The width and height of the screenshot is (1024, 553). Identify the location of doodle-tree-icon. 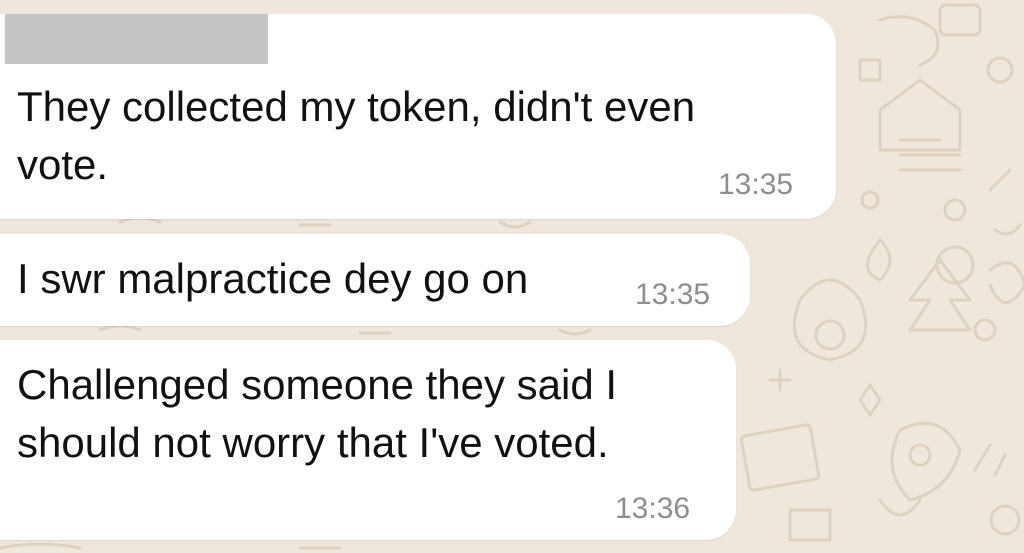
(940, 295).